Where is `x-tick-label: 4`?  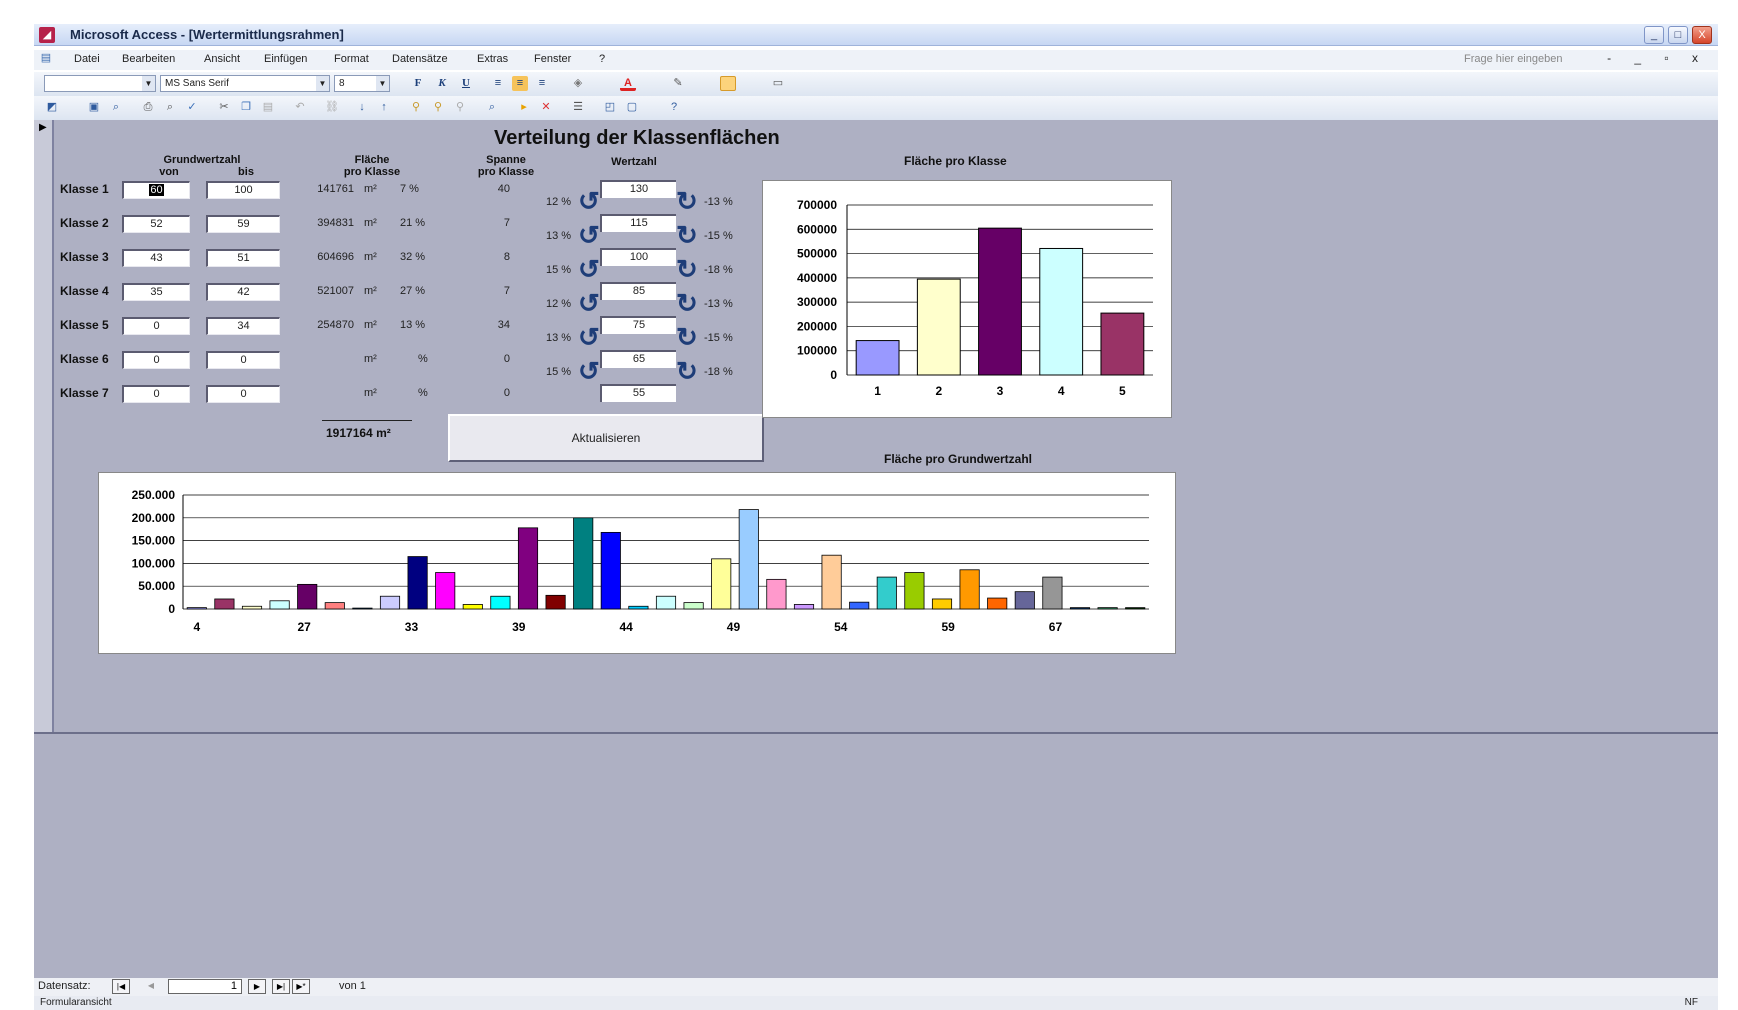 x-tick-label: 4 is located at coordinates (1061, 391).